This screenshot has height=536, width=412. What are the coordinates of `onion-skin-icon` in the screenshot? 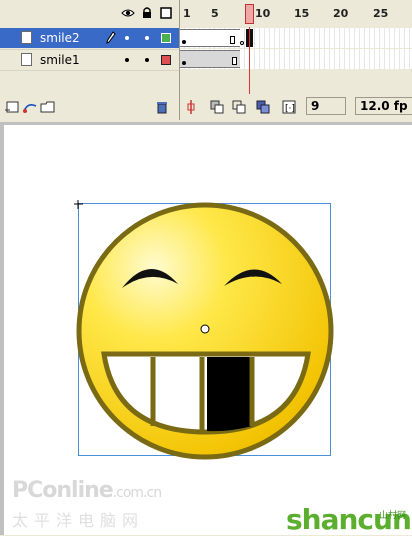 It's located at (217, 108).